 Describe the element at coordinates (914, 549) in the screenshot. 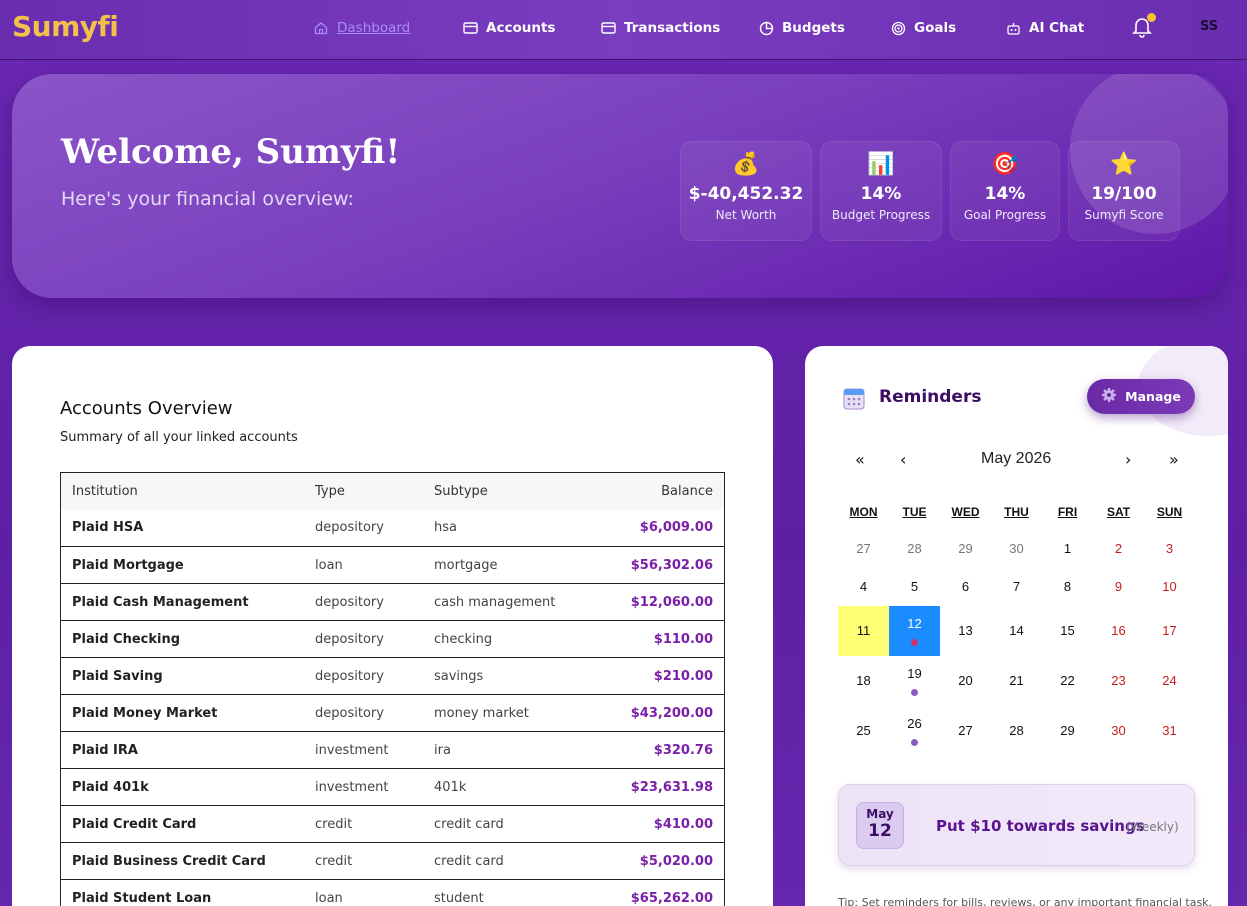

I see `calendar-day-outside: 28` at that location.